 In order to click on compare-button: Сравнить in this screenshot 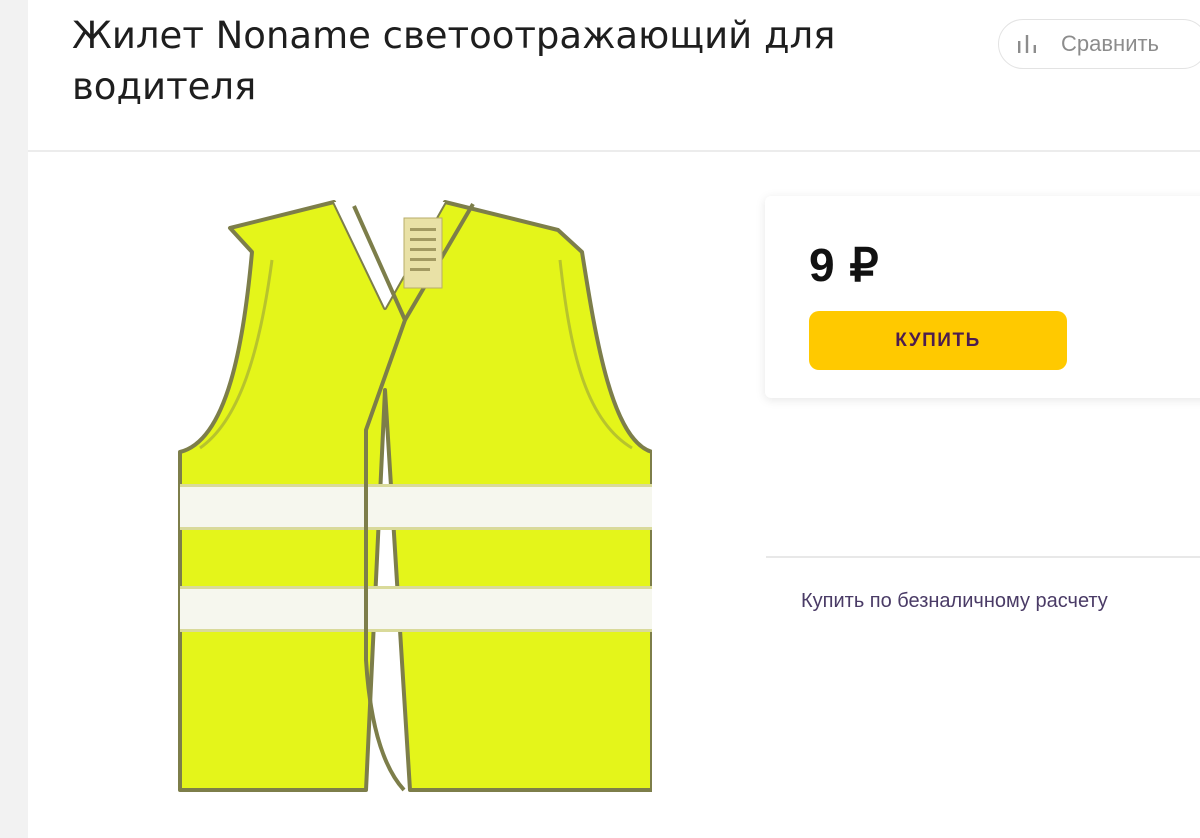, I will do `click(1099, 44)`.